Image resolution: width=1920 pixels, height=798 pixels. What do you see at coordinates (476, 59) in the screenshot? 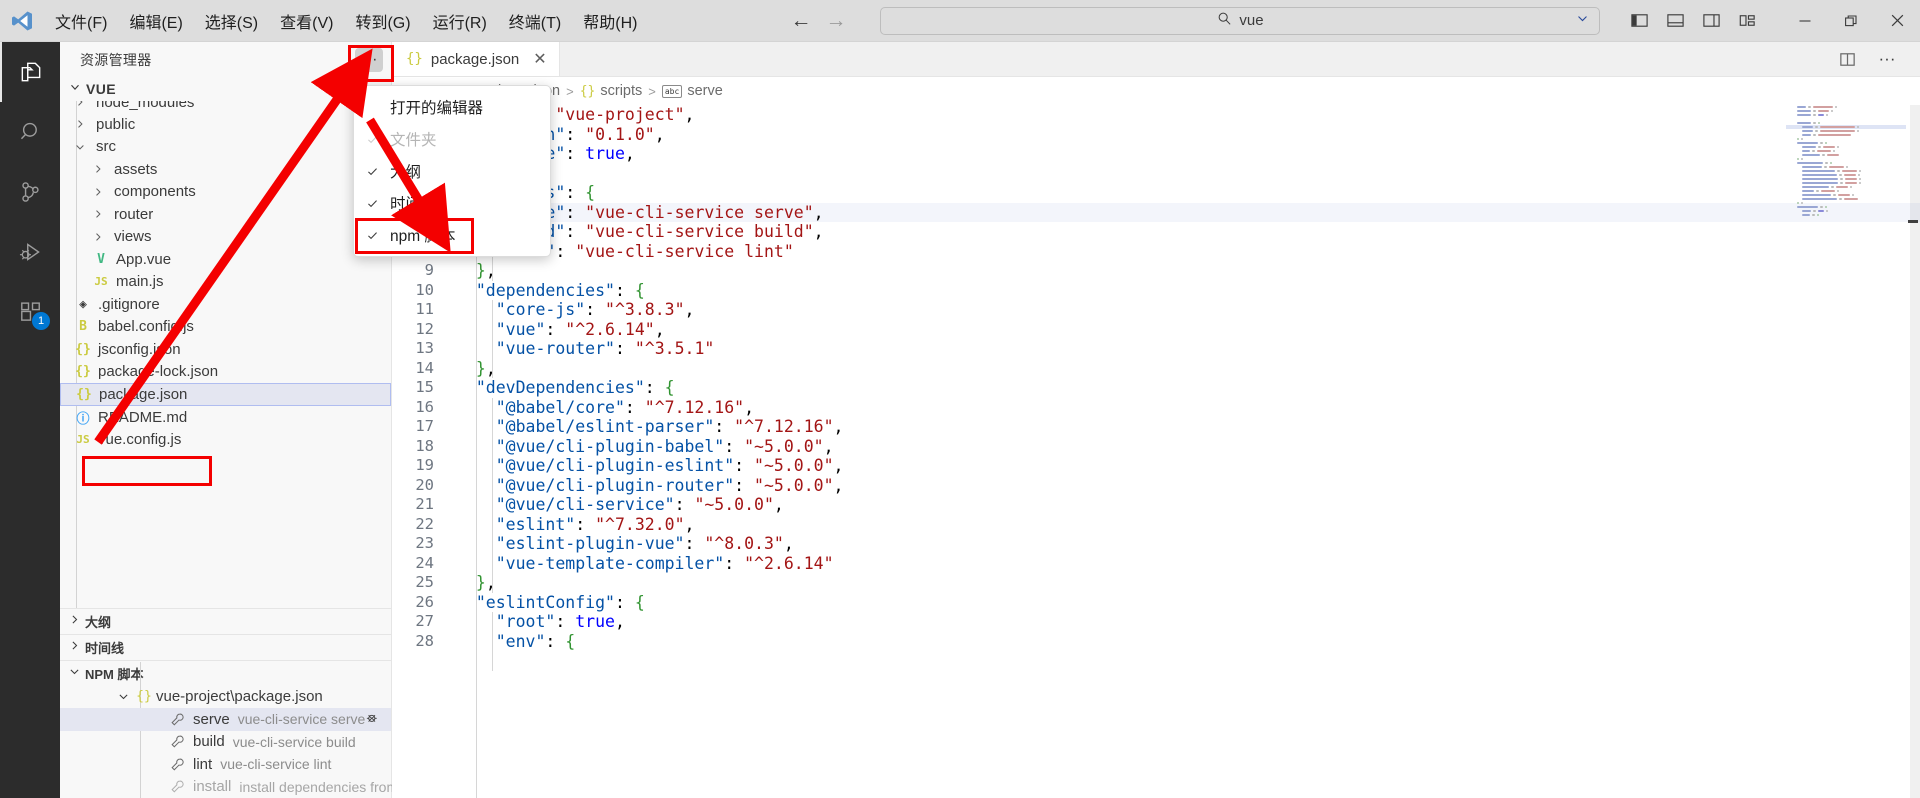
I see `editor-tab-package-json: {} package.json ✕` at bounding box center [476, 59].